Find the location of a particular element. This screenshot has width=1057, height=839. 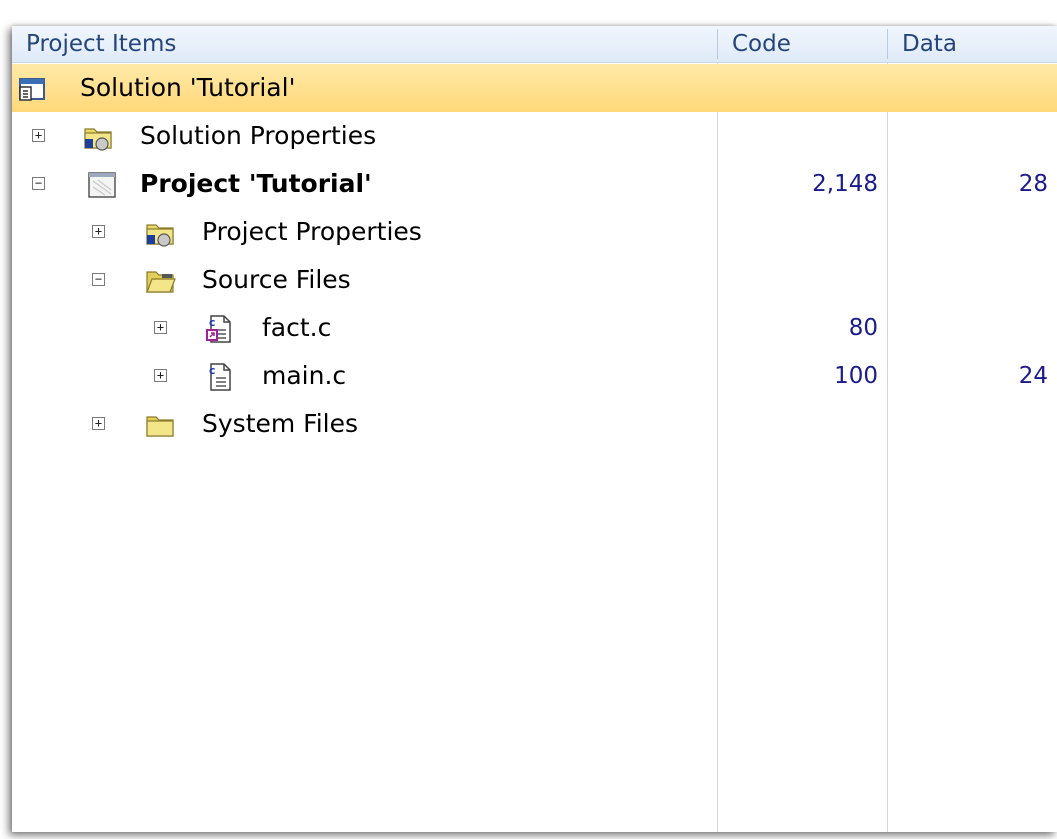

column-header: Project Items Code Data is located at coordinates (534, 44).